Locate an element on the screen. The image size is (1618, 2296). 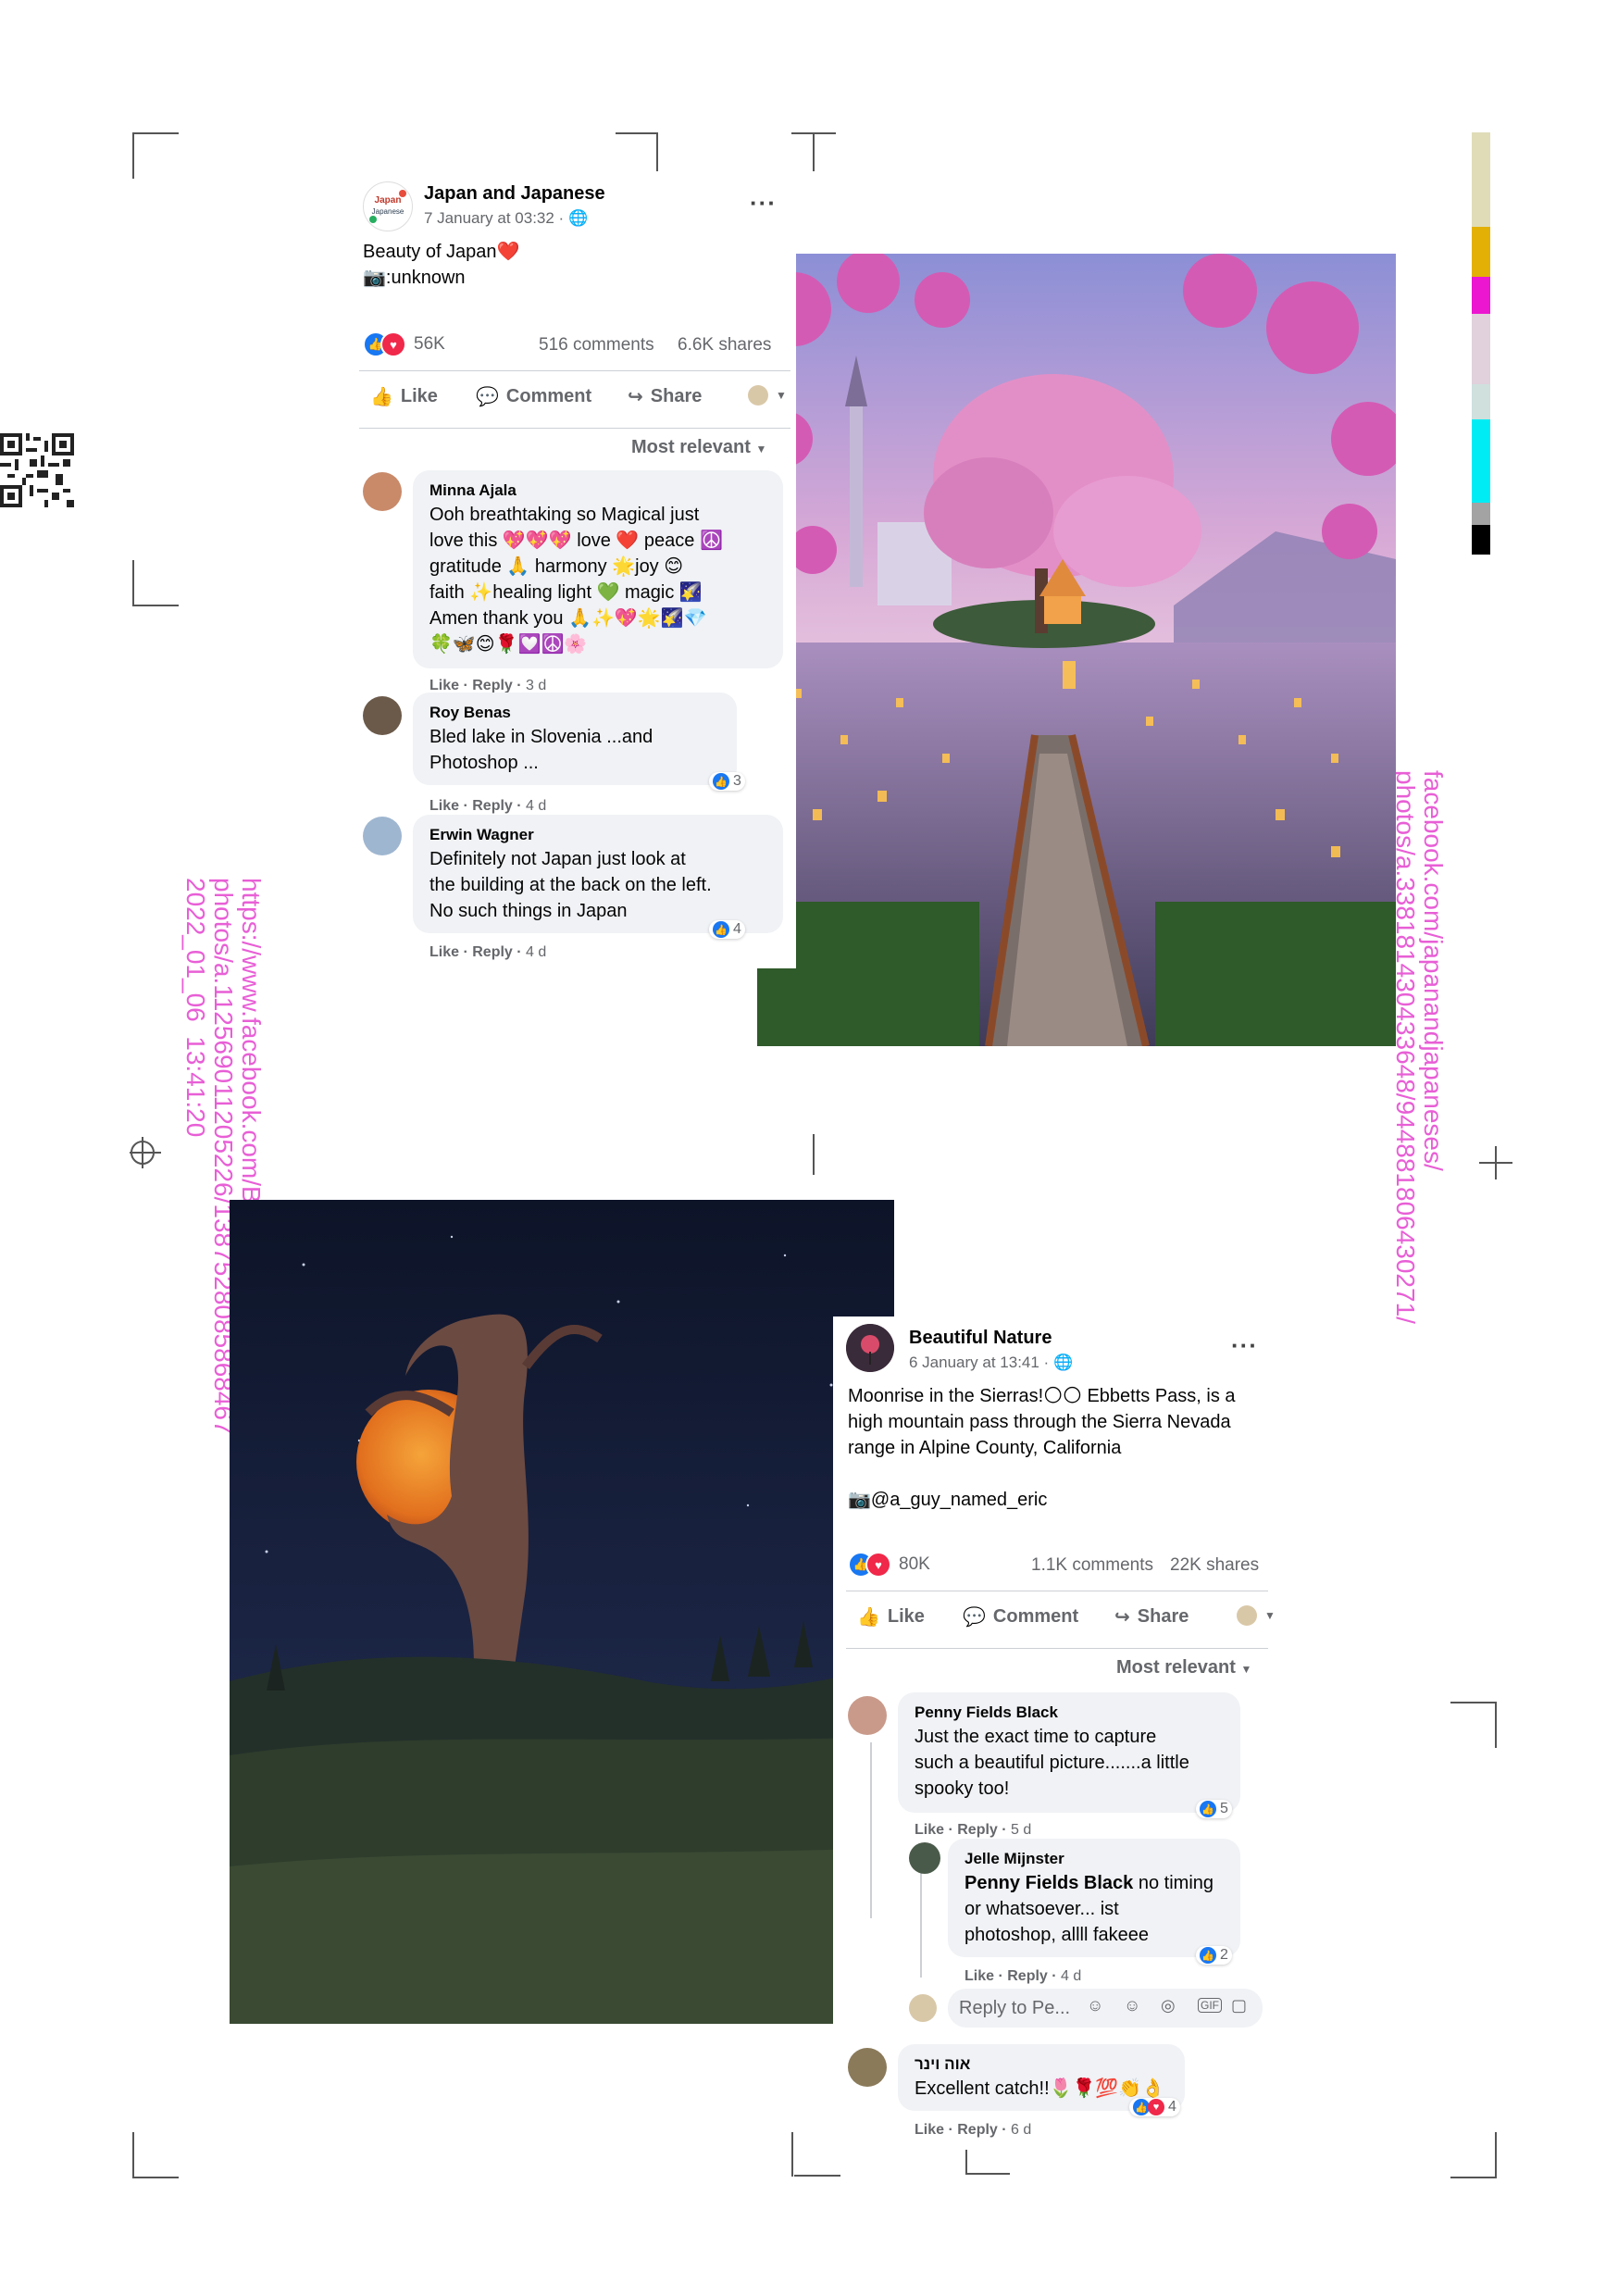
page-name: Japan and Japanese is located at coordinates (514, 194).